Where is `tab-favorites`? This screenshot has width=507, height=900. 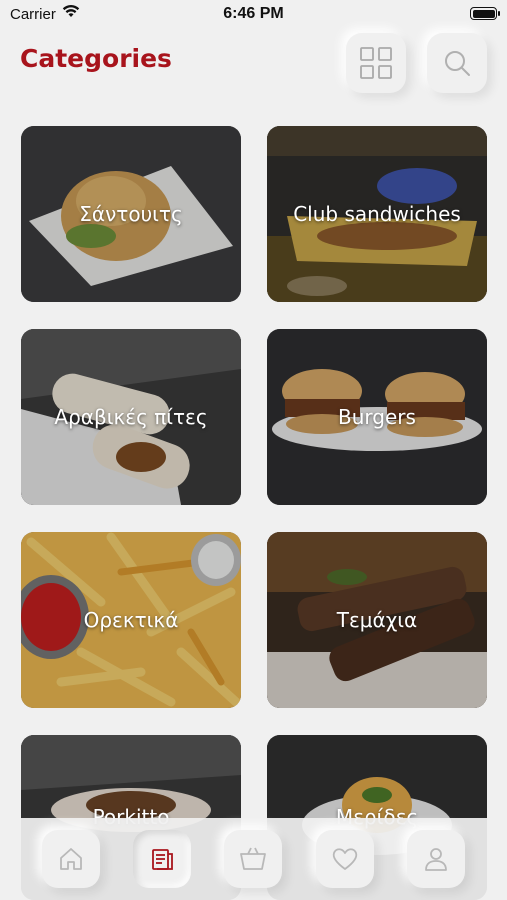 tab-favorites is located at coordinates (345, 859).